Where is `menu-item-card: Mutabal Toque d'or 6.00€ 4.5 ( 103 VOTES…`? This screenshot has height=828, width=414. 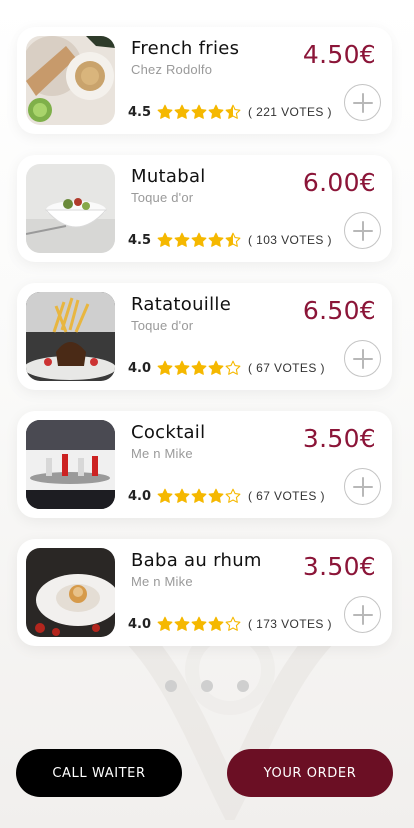 menu-item-card: Mutabal Toque d'or 6.00€ 4.5 ( 103 VOTES… is located at coordinates (204, 208).